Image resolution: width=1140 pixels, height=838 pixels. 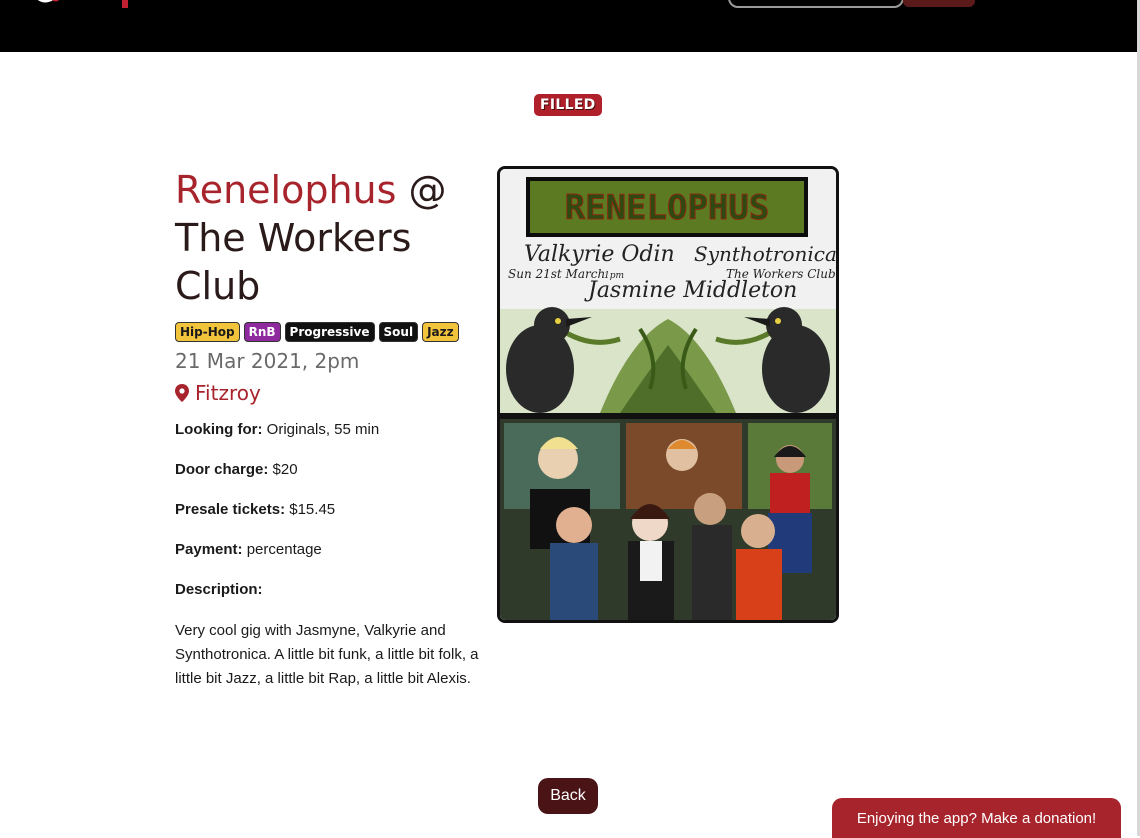 I want to click on genre-tag-jazz: Jazz, so click(x=440, y=332).